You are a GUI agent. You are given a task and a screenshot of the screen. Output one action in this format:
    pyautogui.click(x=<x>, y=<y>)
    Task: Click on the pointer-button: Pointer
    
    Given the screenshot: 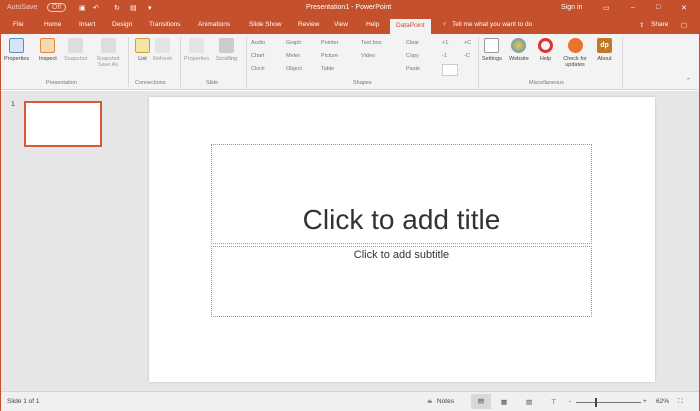 What is the action you would take?
    pyautogui.click(x=329, y=43)
    